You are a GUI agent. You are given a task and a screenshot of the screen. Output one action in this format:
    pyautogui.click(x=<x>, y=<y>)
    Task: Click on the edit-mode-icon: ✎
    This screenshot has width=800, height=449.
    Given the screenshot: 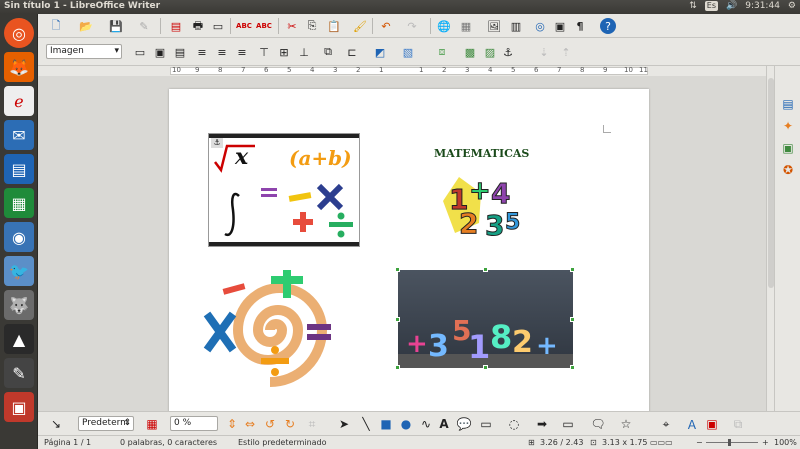 What is the action you would take?
    pyautogui.click(x=144, y=26)
    